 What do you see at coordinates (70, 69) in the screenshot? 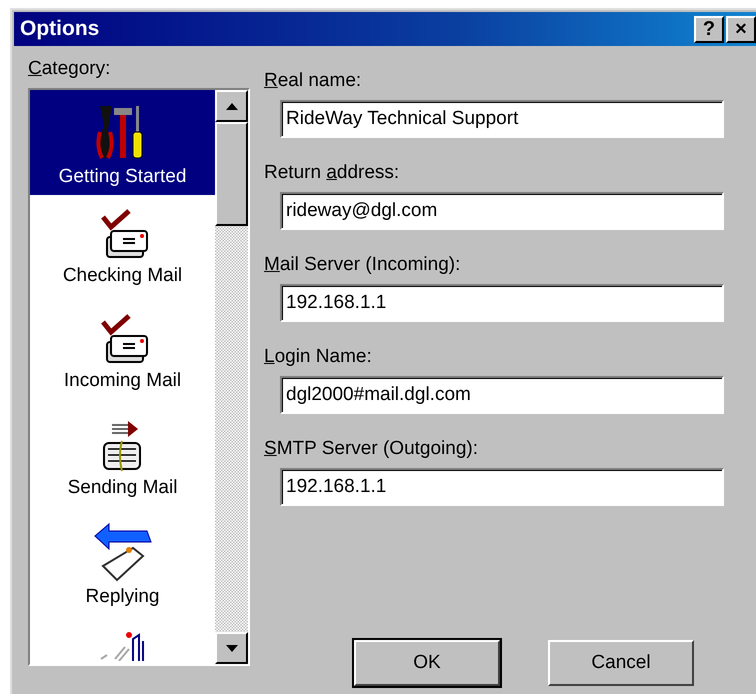
I see `category-label: Category:` at bounding box center [70, 69].